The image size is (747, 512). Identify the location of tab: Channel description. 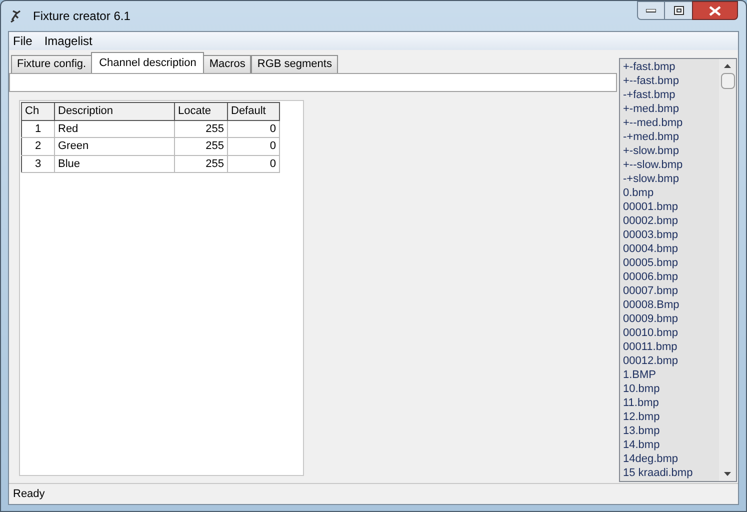
(147, 62).